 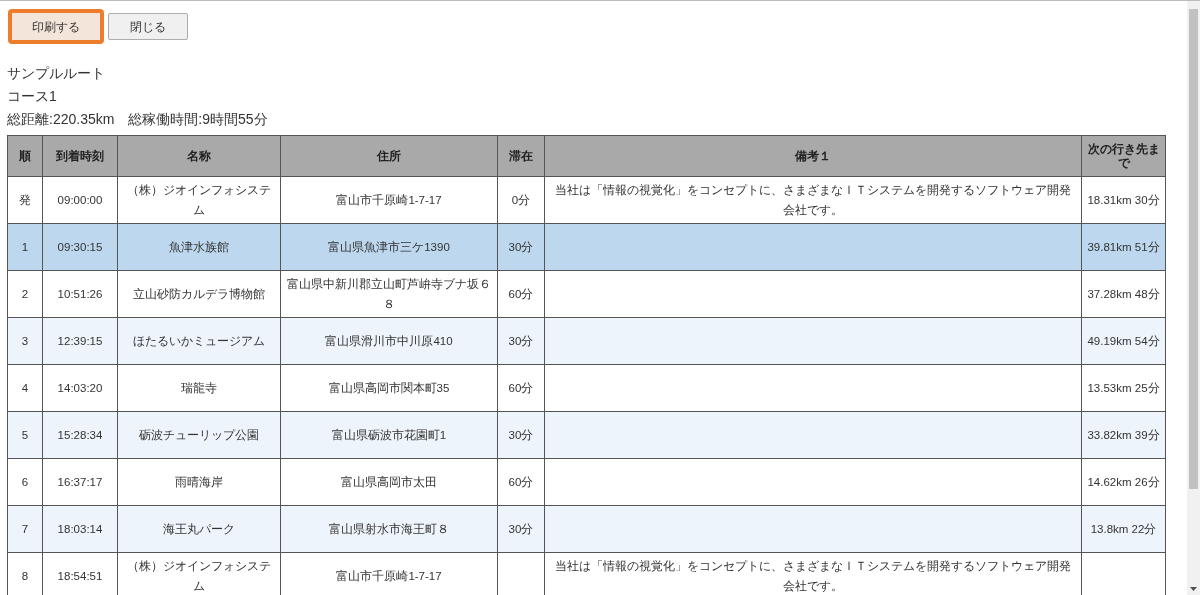 What do you see at coordinates (389, 529) in the screenshot?
I see `address-cell: 富山県射水市海王町８` at bounding box center [389, 529].